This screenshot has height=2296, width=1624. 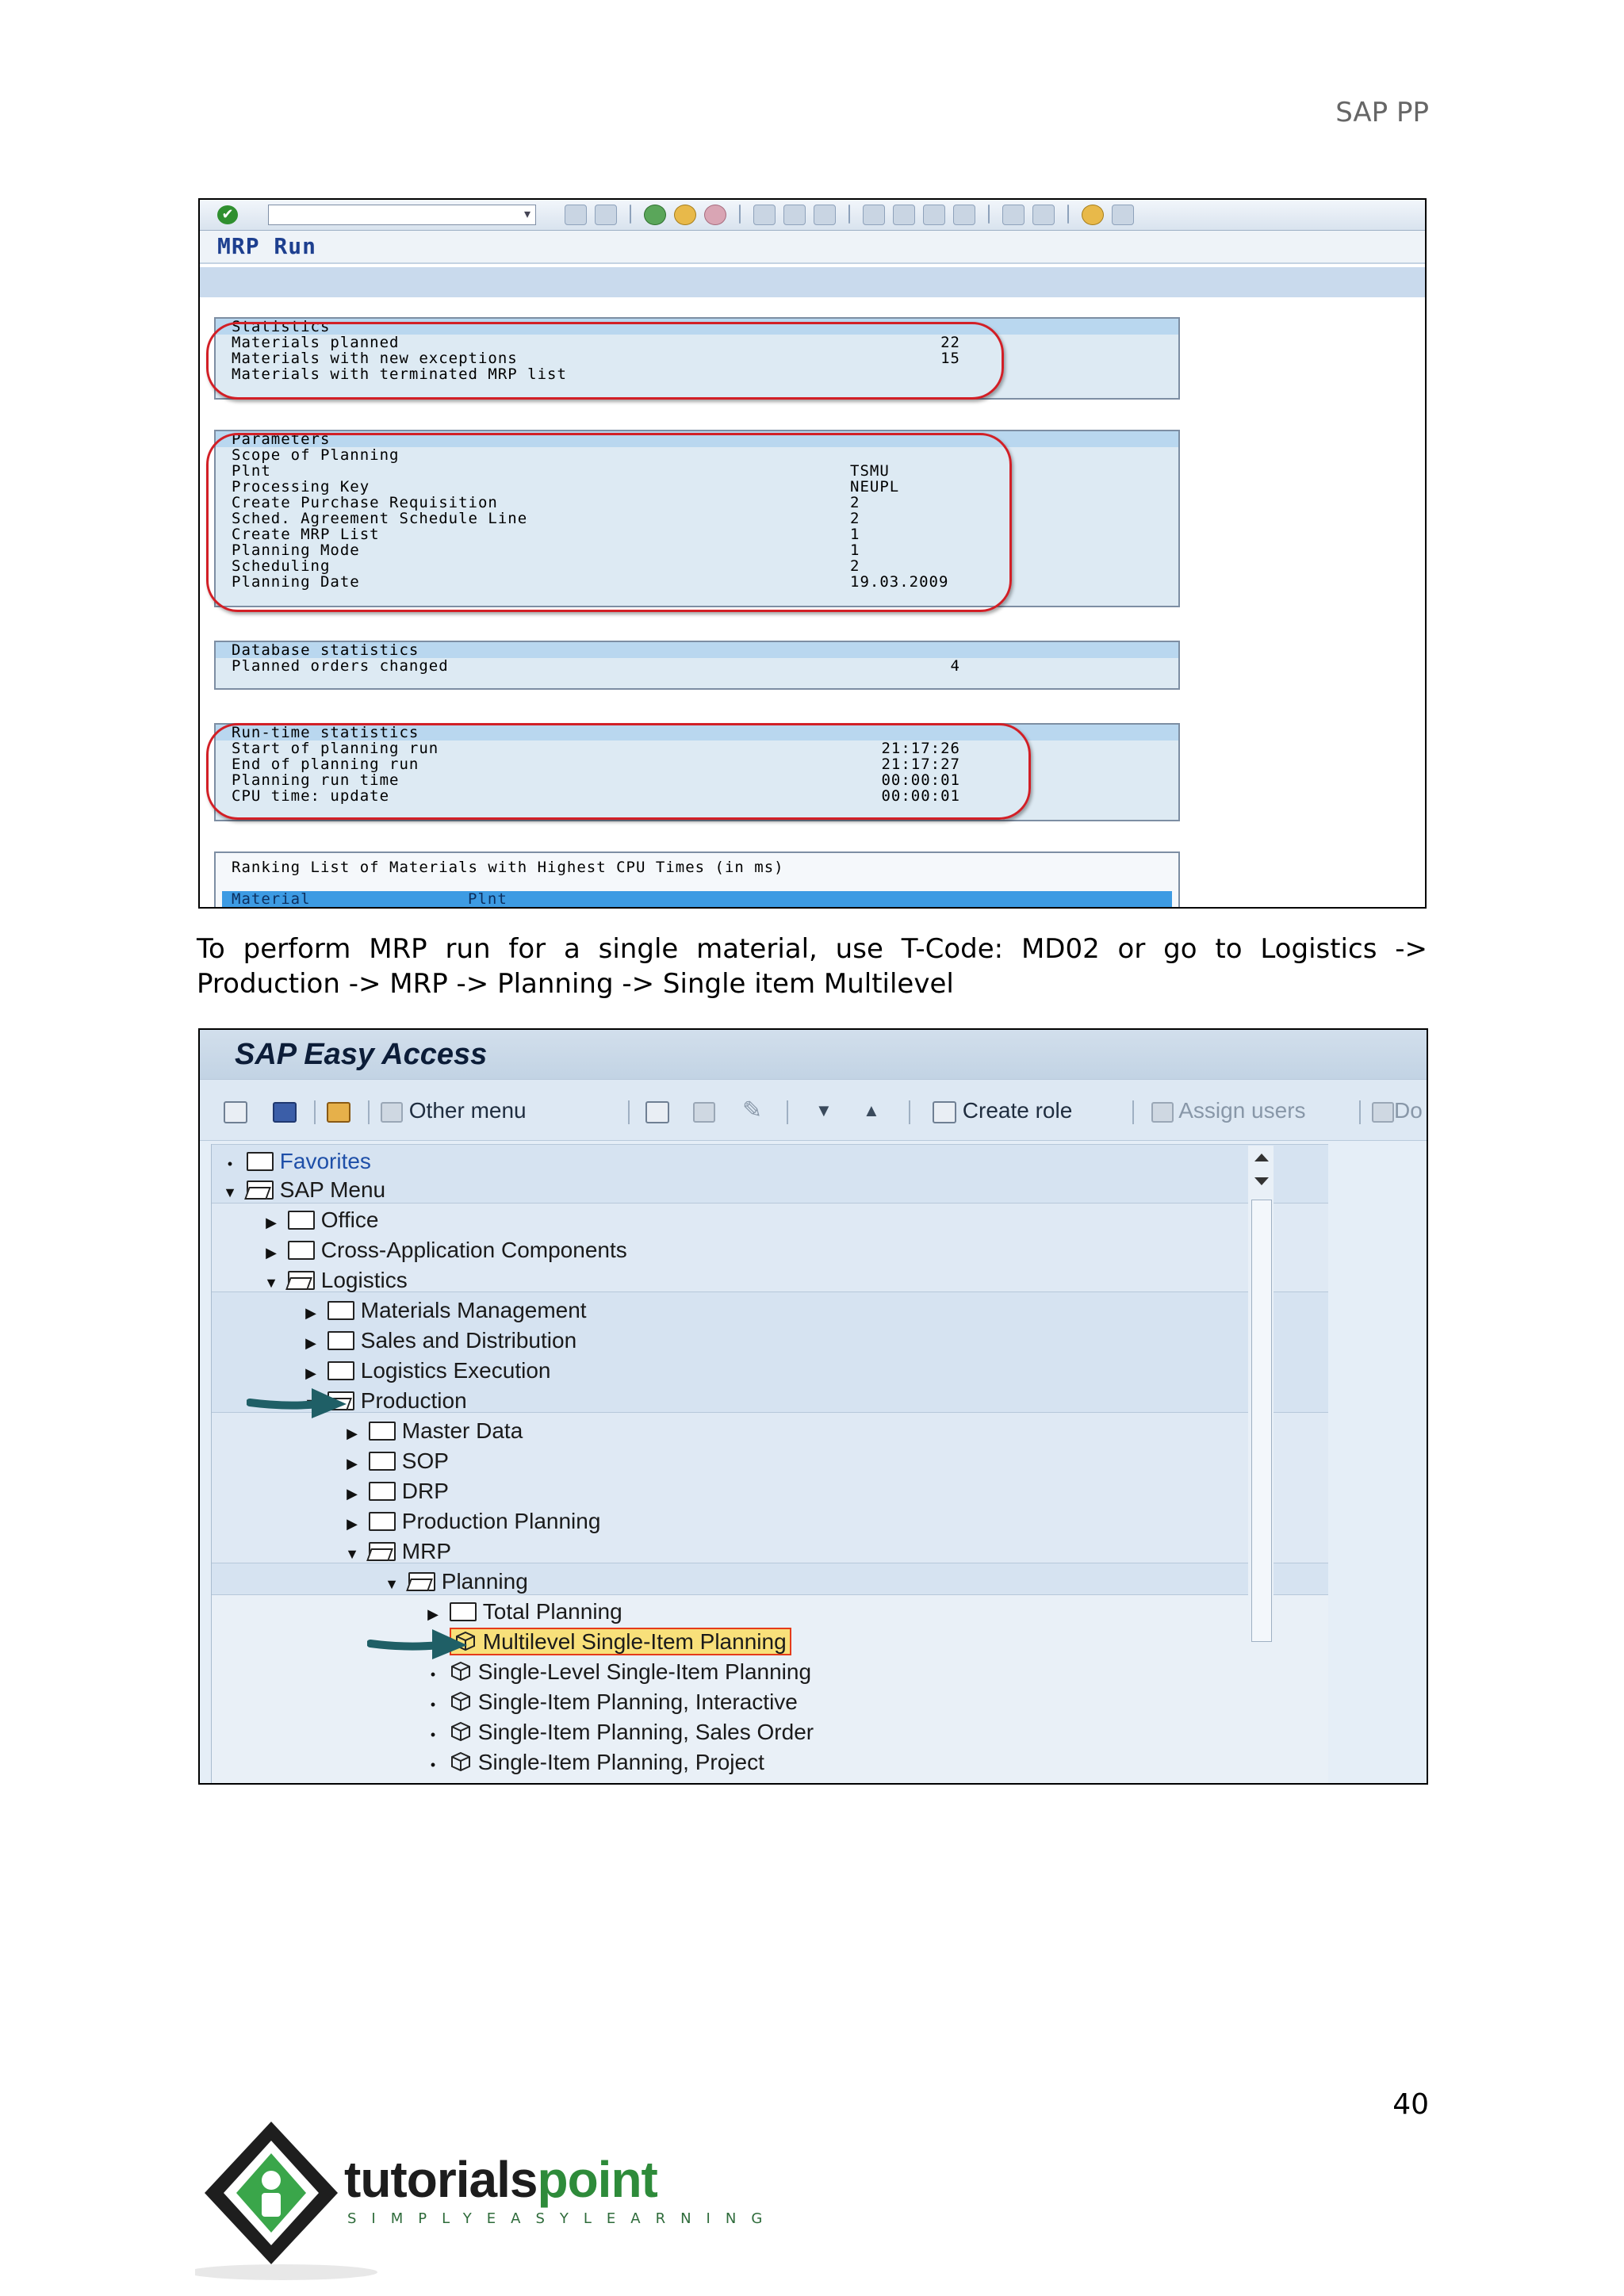 I want to click on tree-node-multilevel-single-item-planning: Multilevel Single-Item Planning, so click(x=607, y=1642).